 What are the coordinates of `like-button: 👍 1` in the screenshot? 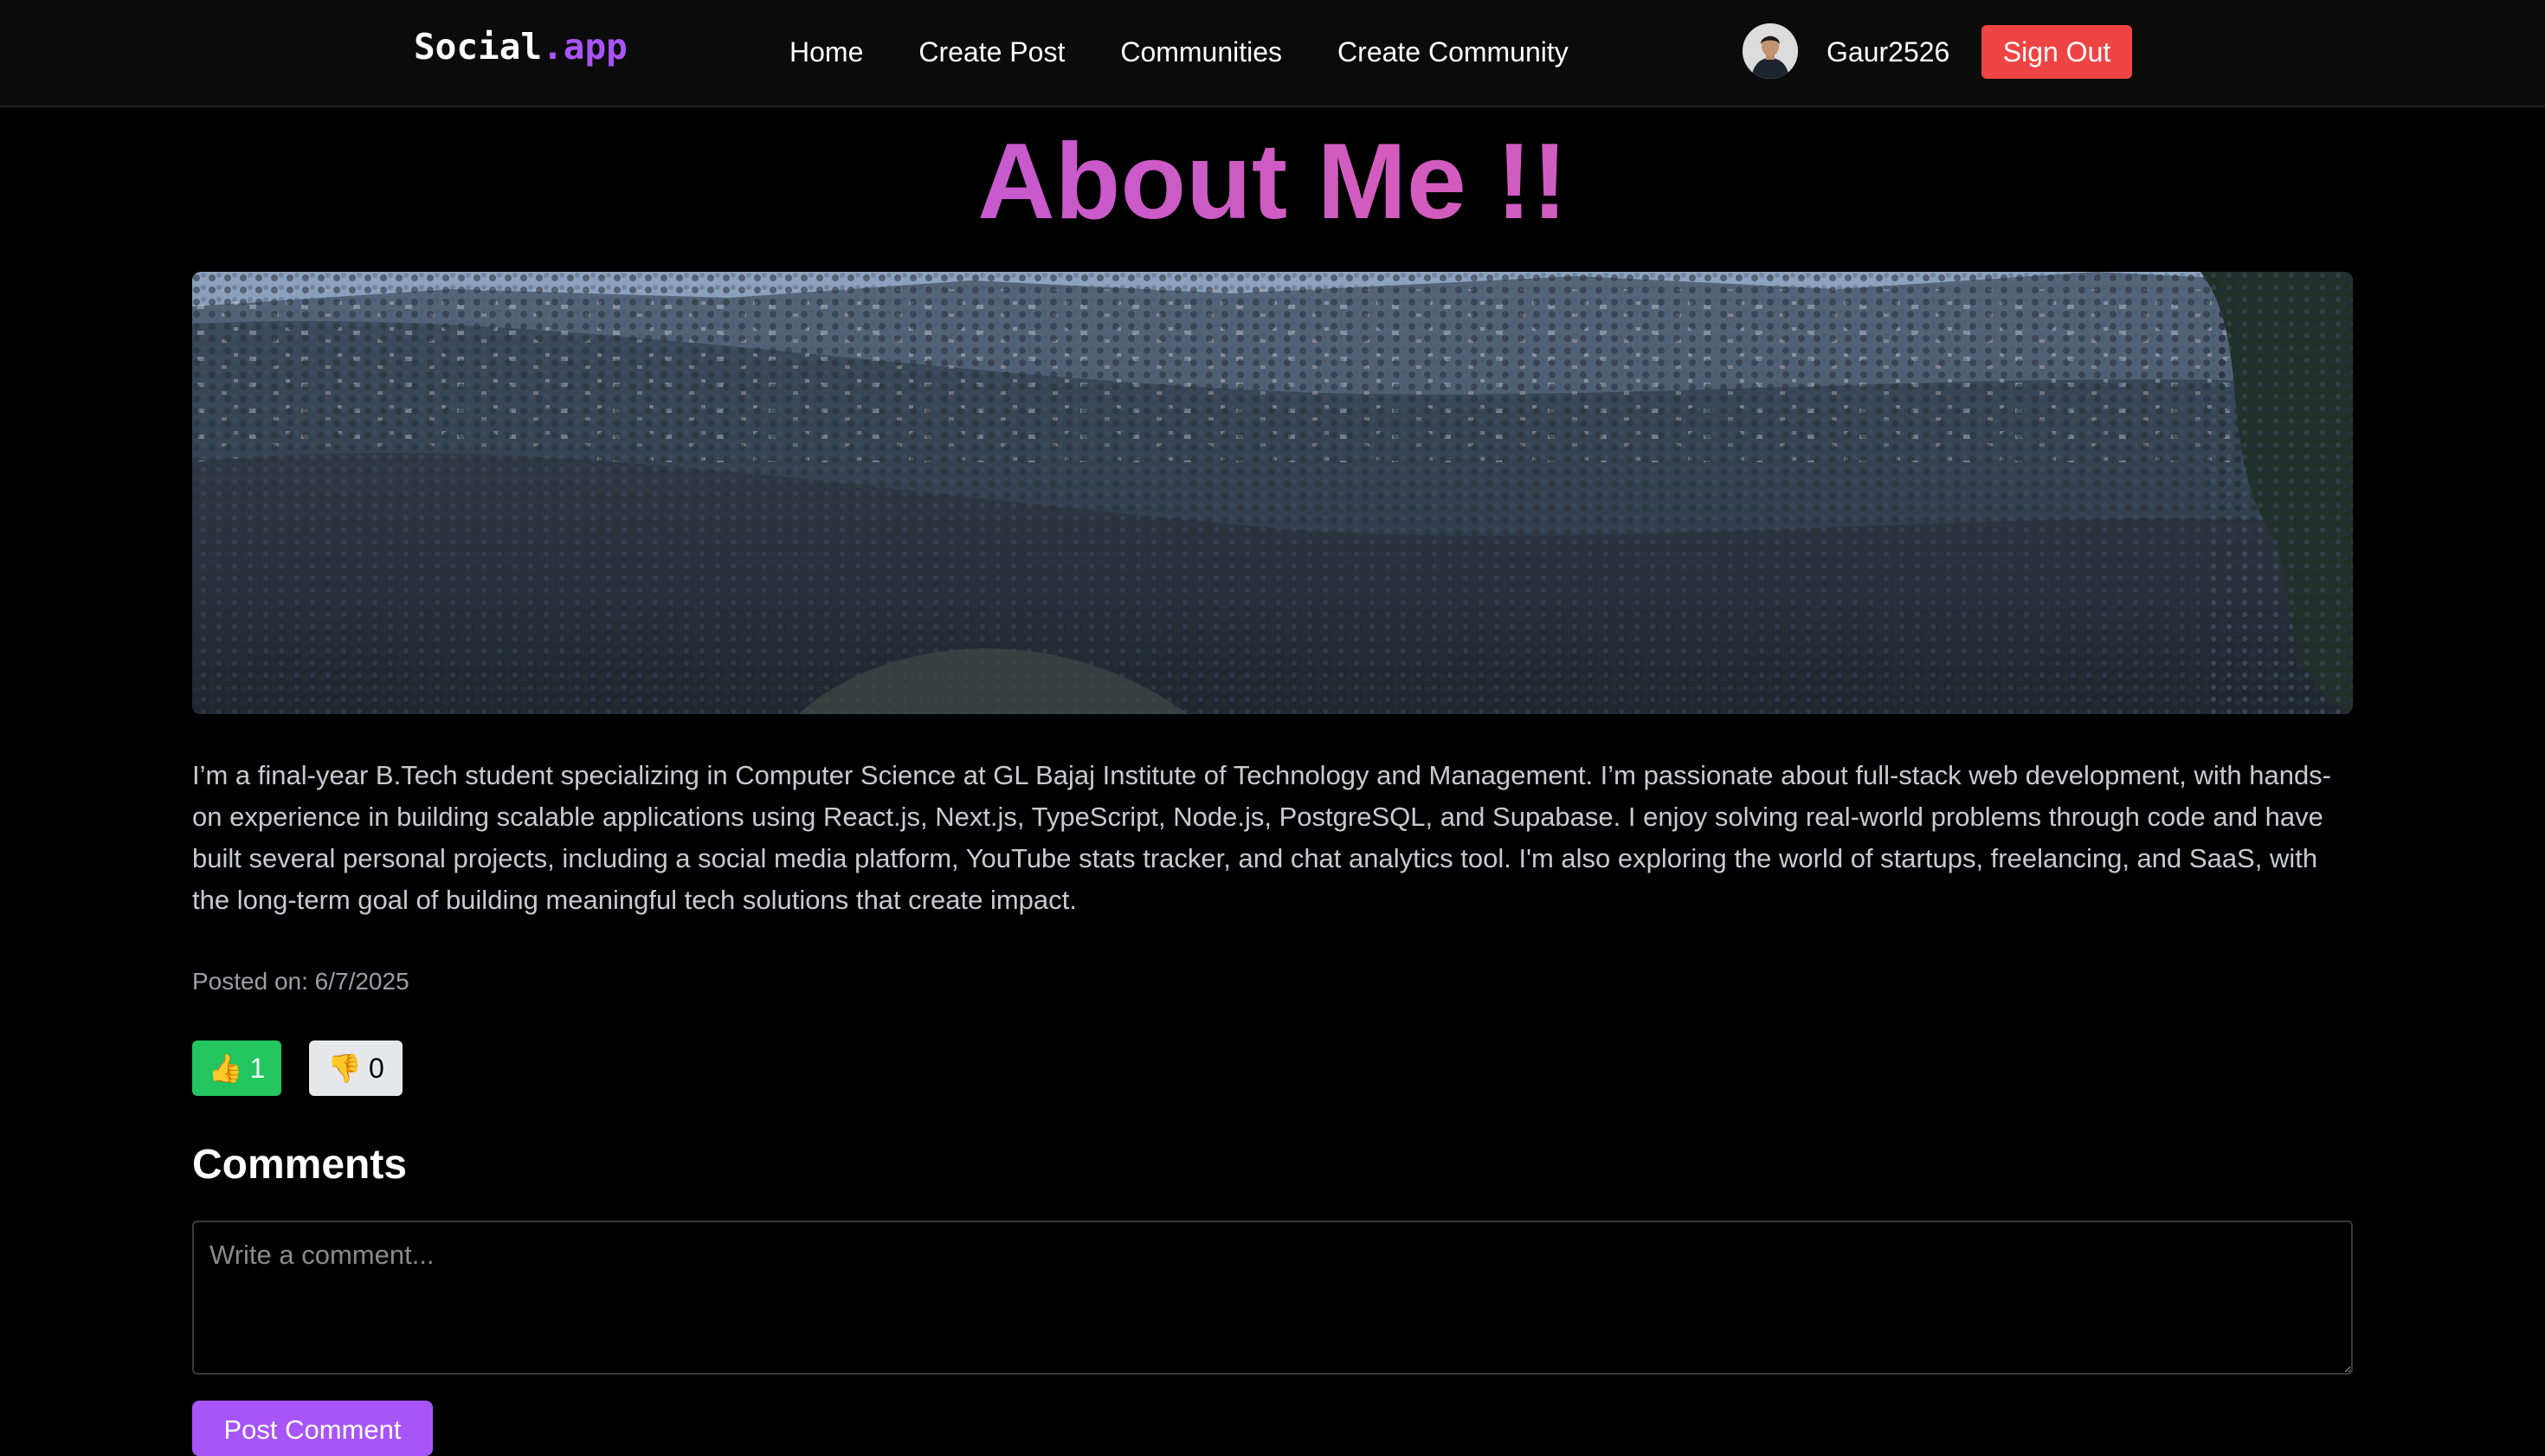 It's located at (237, 1068).